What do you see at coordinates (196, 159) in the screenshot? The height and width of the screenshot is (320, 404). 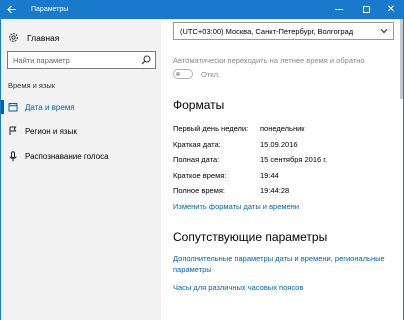 I see `format-label-long-date: Полная дата:` at bounding box center [196, 159].